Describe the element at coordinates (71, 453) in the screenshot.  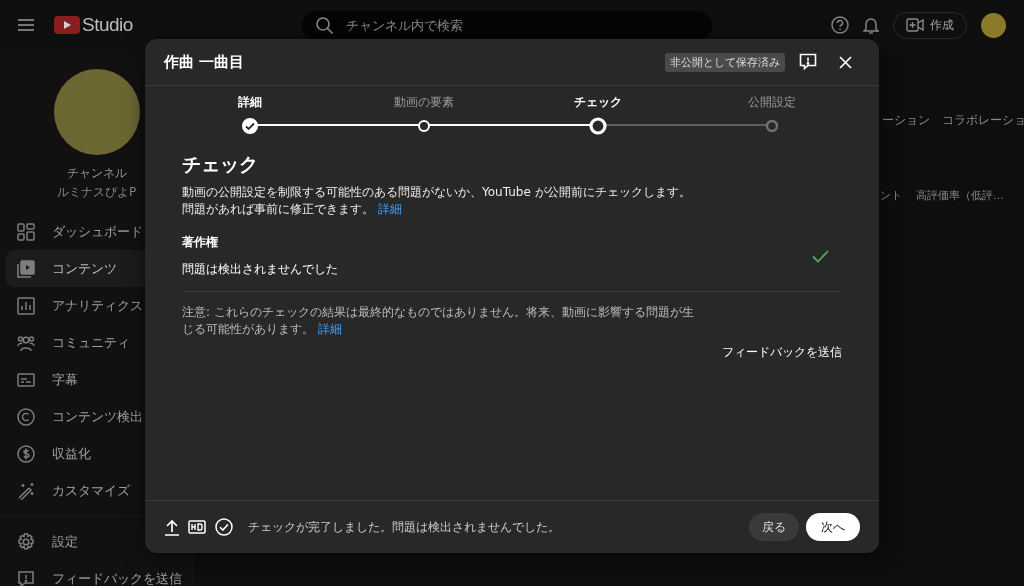
I see `sidebar-label: 収益化` at that location.